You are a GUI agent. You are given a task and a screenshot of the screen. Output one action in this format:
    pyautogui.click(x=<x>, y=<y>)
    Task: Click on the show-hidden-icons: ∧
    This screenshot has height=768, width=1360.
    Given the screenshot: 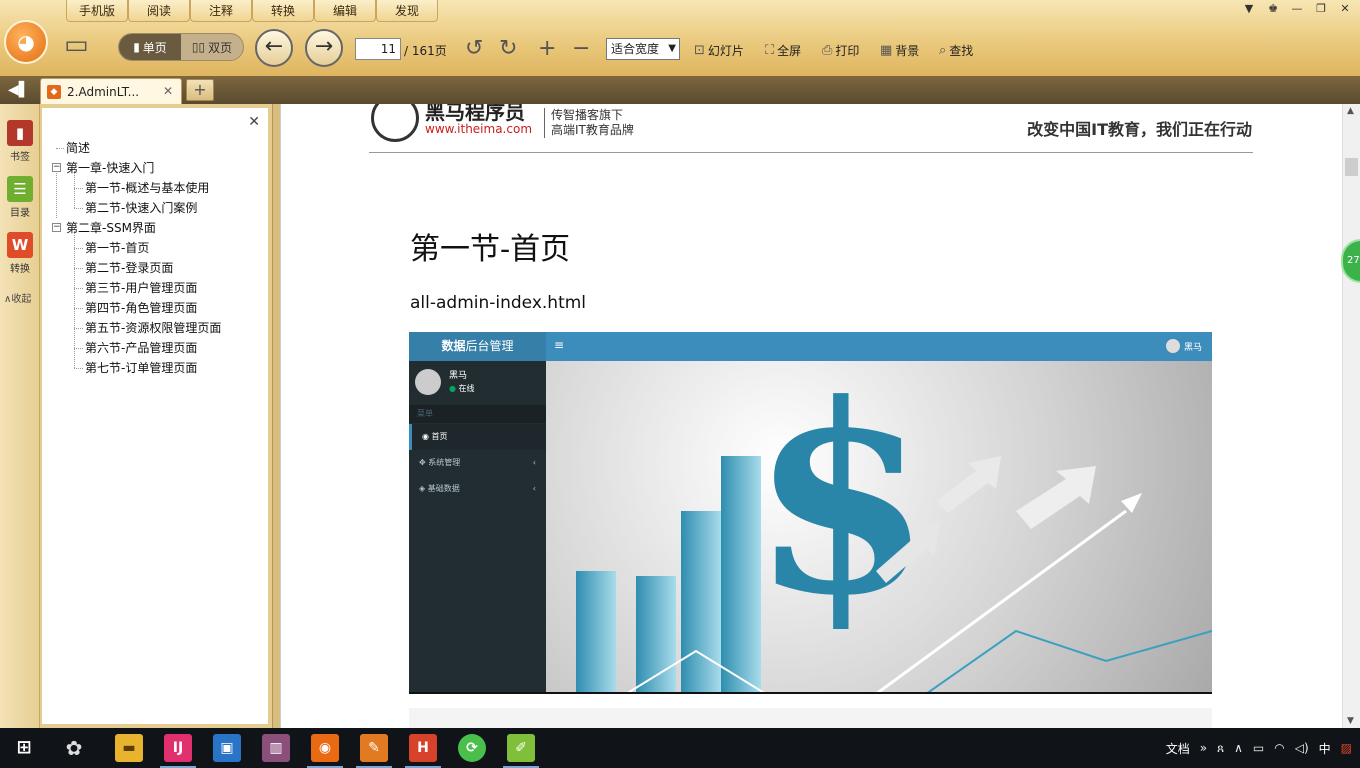 What is the action you would take?
    pyautogui.click(x=1238, y=748)
    